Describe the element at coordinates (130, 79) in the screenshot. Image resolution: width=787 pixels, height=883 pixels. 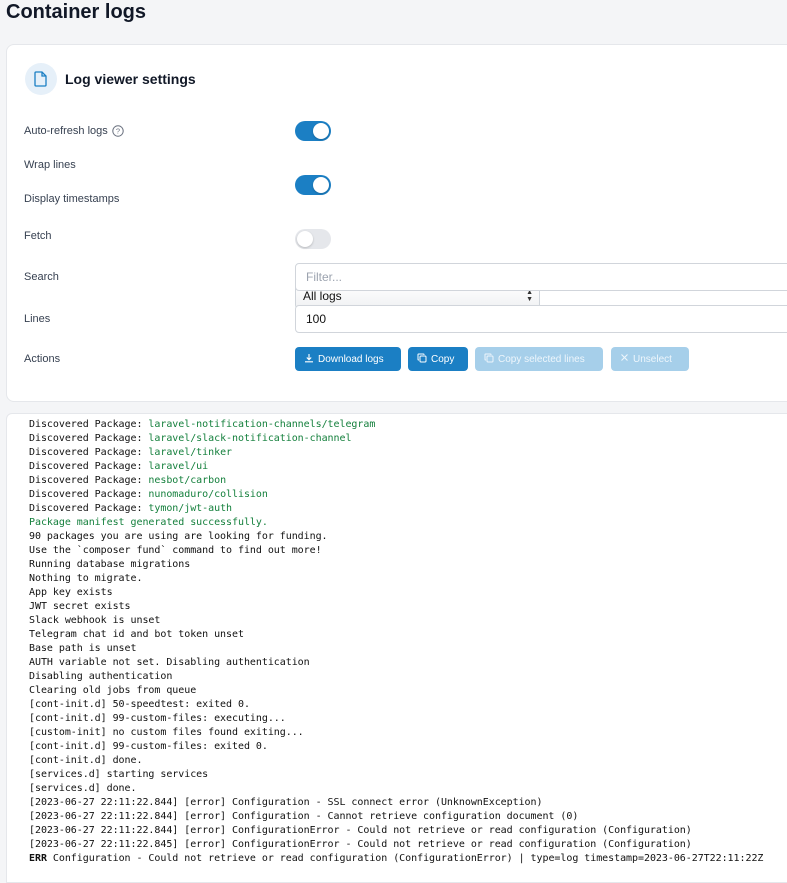
I see `card-title: Log viewer settings` at that location.